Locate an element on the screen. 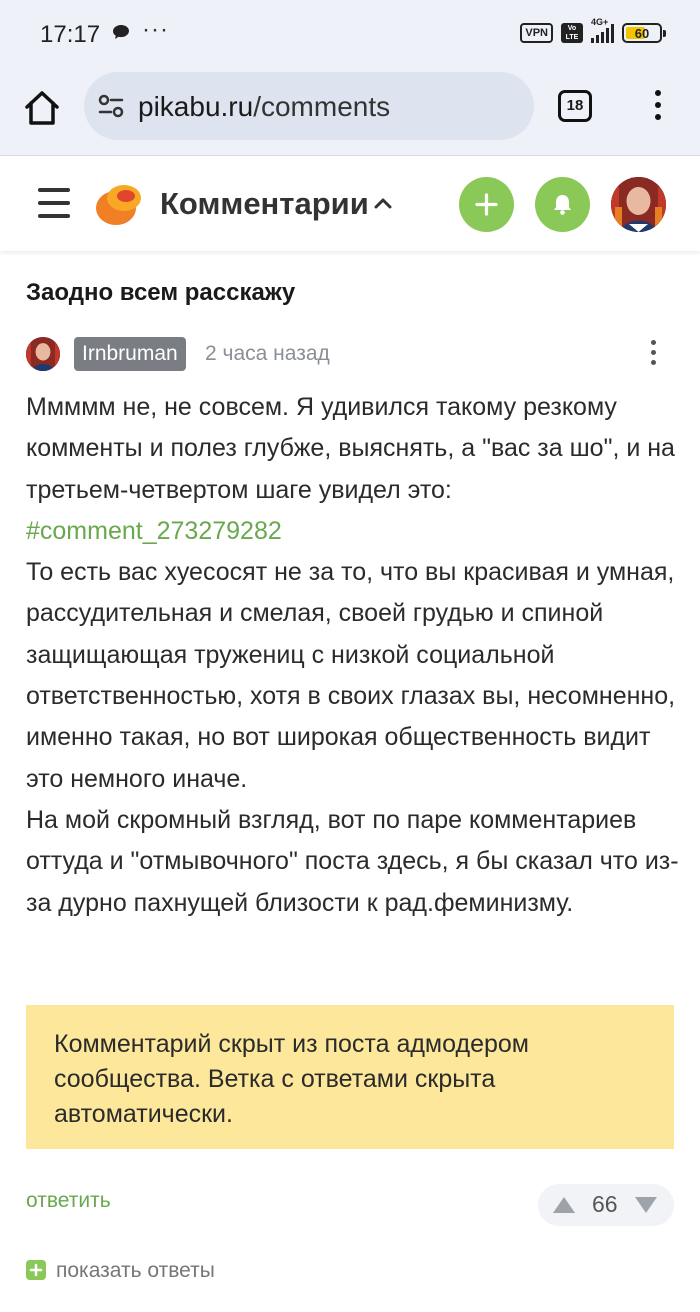 This screenshot has height=1312, width=700. user-avatar is located at coordinates (638, 204).